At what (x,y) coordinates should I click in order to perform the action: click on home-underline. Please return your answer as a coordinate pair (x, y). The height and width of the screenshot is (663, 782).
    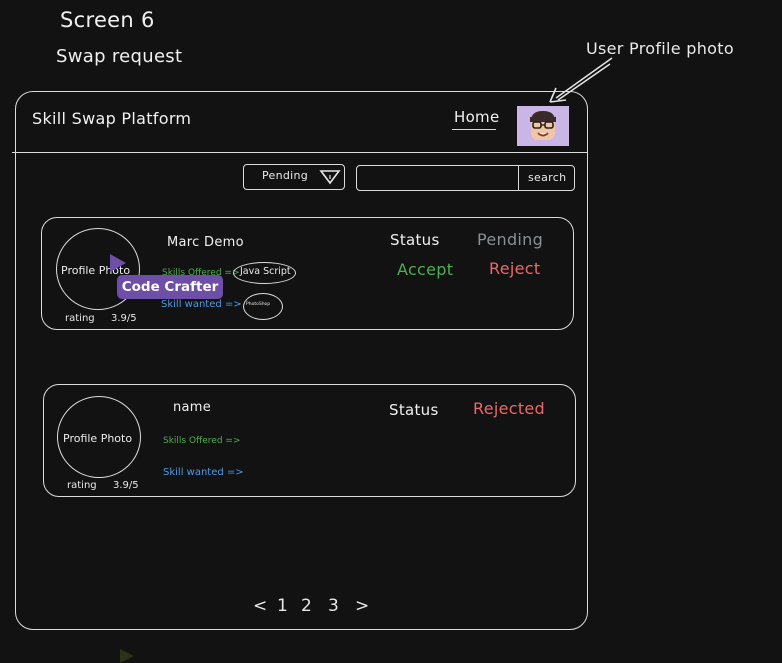
    Looking at the image, I should click on (474, 129).